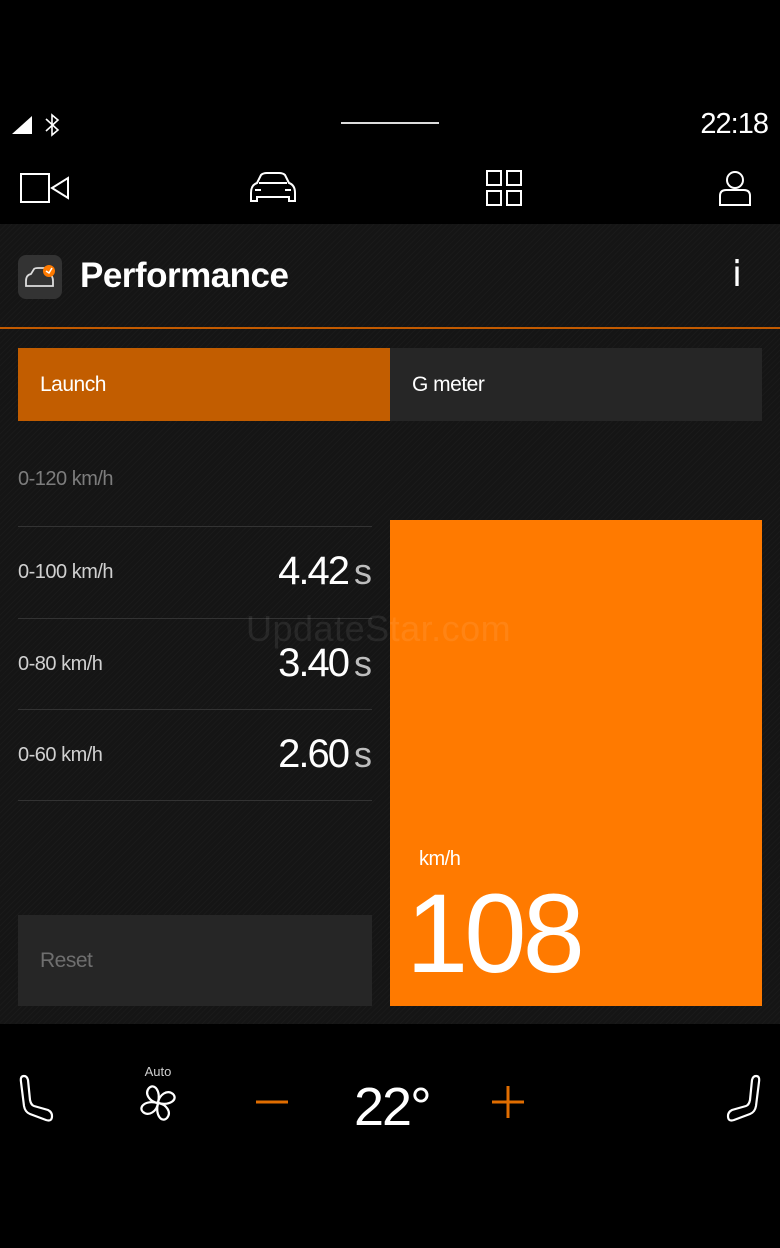  I want to click on divider, so click(195, 800).